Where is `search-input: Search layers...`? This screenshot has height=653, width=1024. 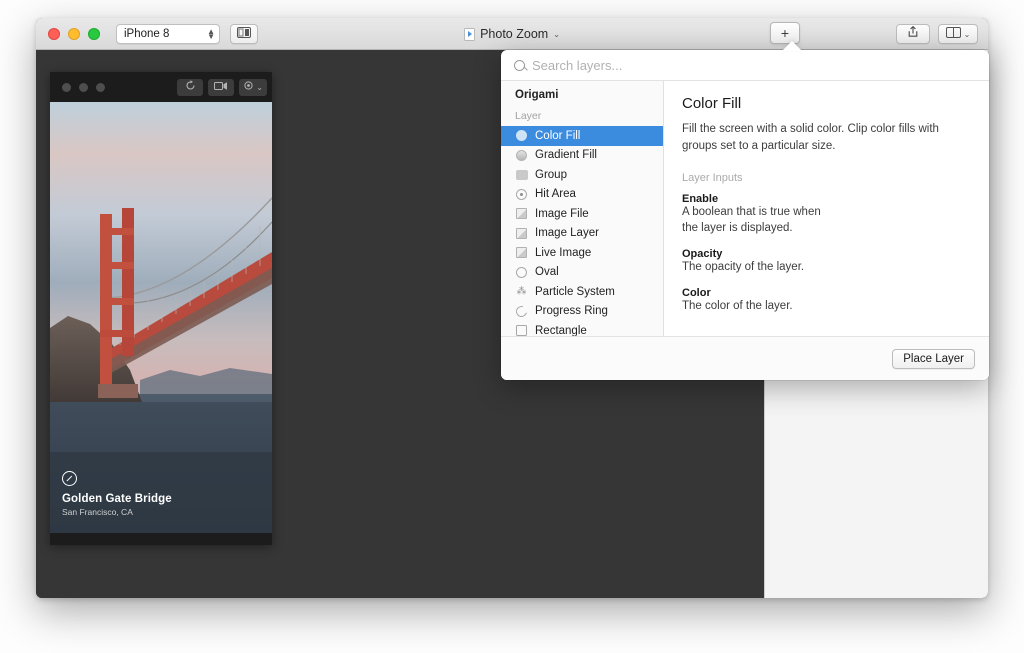 search-input: Search layers... is located at coordinates (577, 65).